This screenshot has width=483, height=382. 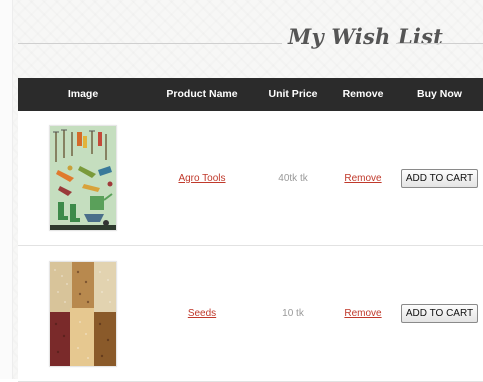 I want to click on product-name-cell: Agro Tools, so click(x=202, y=178).